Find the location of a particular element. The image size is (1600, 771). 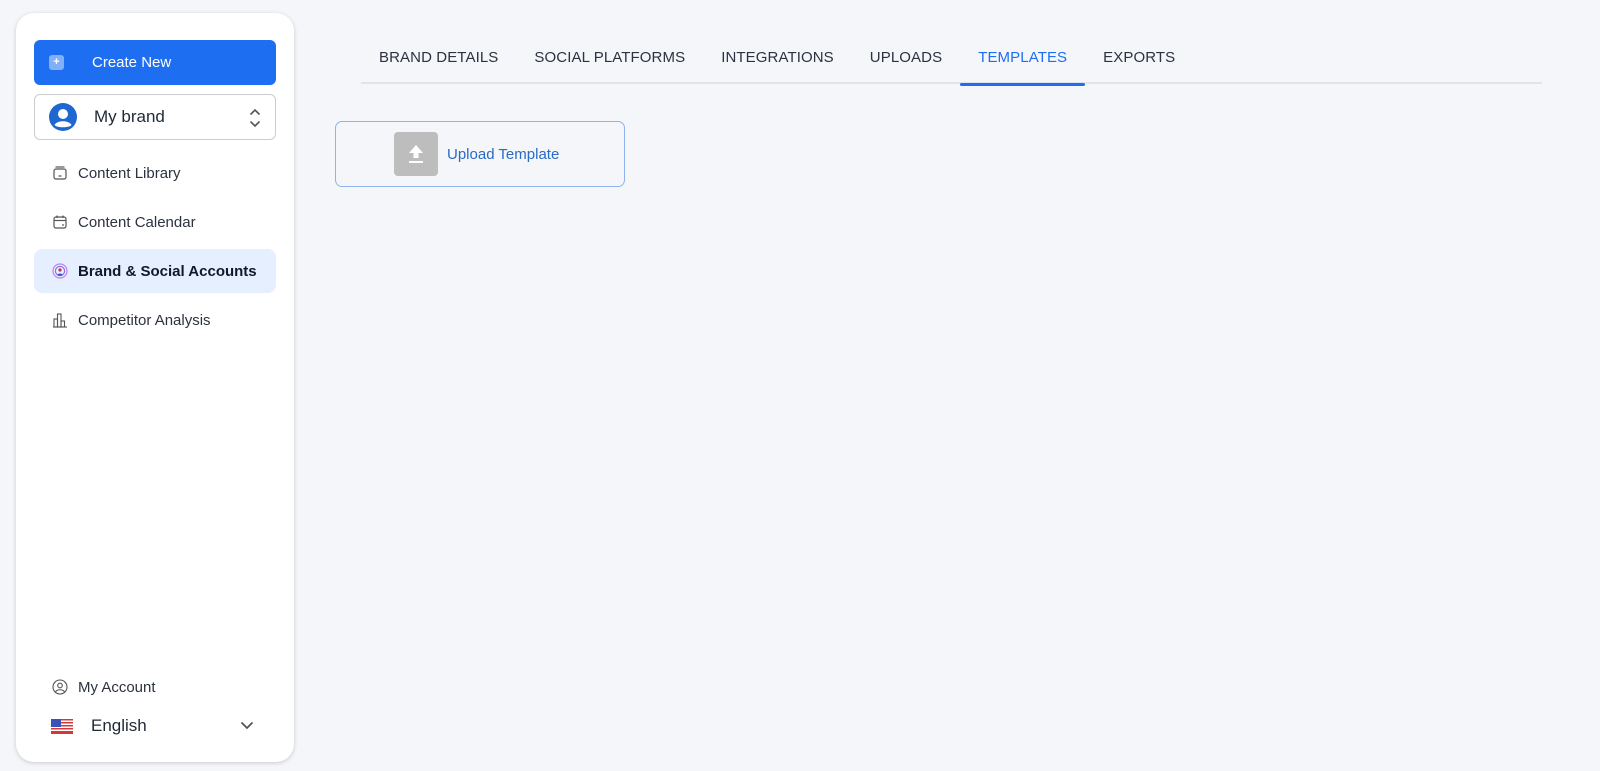

broadcast-user-icon is located at coordinates (60, 271).